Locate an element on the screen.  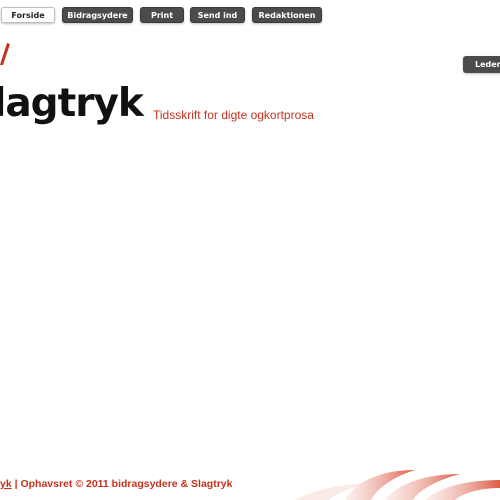
leder-button: Leder is located at coordinates (481, 64).